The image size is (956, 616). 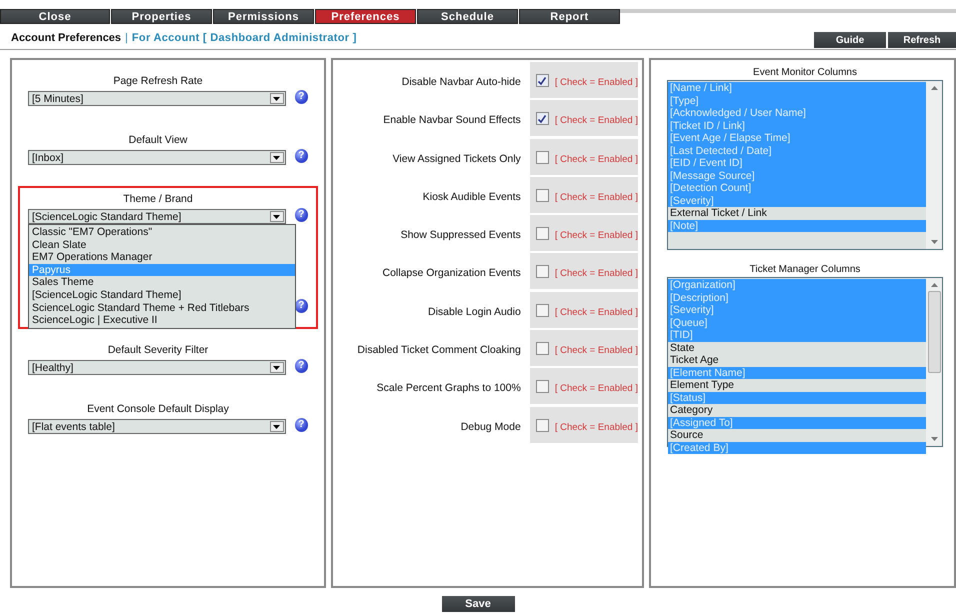 I want to click on list-item: Source, so click(x=797, y=435).